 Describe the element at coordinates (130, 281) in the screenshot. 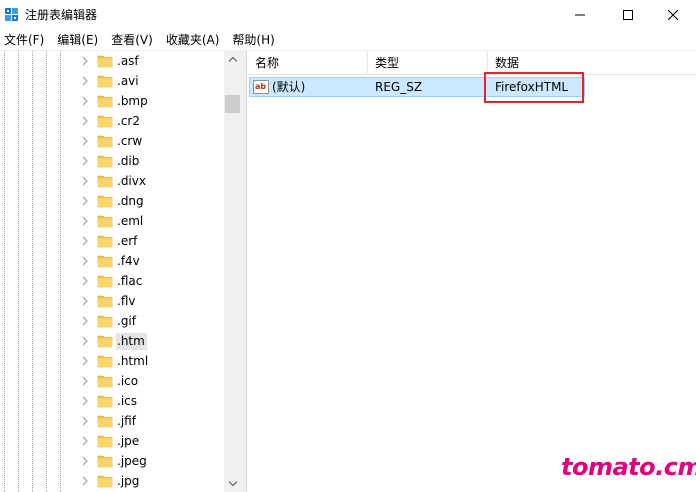

I see `tree-item-label: .flac` at that location.